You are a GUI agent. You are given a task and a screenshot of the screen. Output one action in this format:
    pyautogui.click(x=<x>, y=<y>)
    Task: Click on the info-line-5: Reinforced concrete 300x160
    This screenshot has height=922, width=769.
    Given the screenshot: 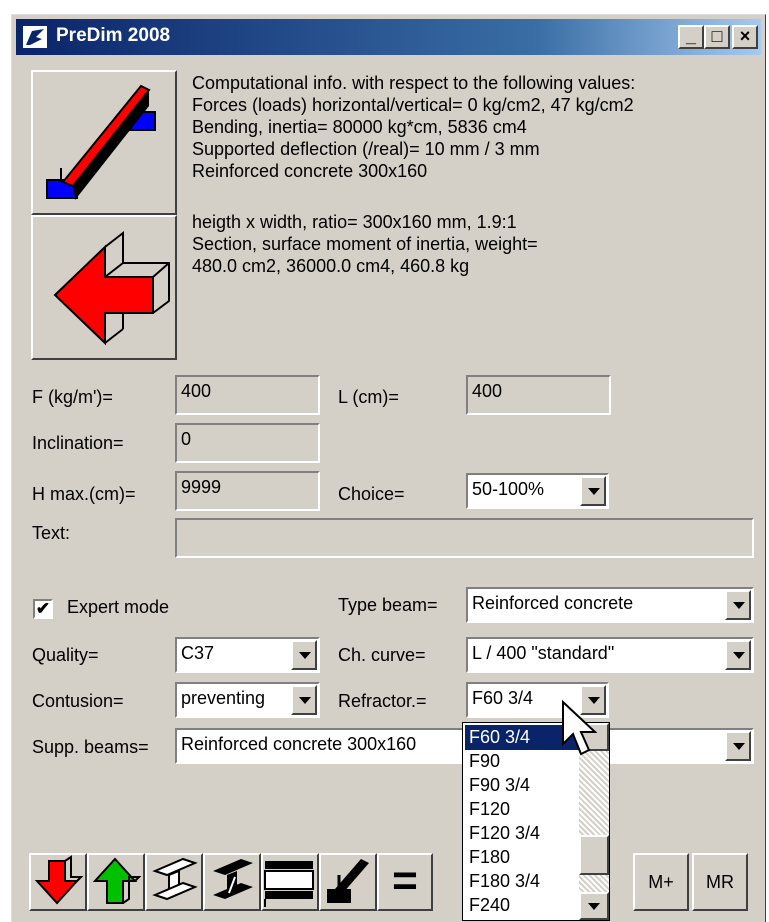 What is the action you would take?
    pyautogui.click(x=310, y=171)
    